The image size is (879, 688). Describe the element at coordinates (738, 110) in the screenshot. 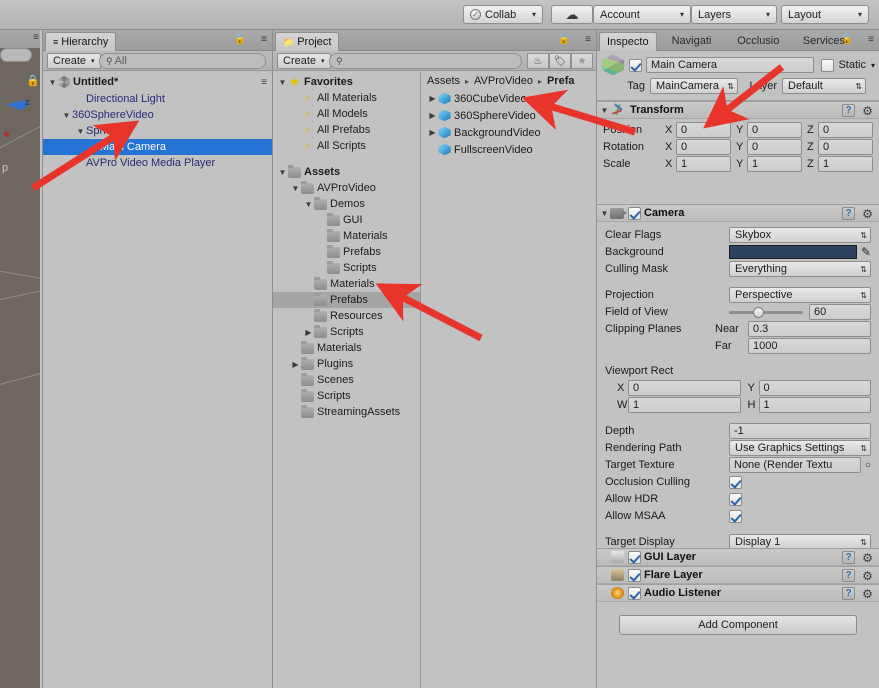

I see `transform-header: ▼ Transform ? ⚙` at that location.